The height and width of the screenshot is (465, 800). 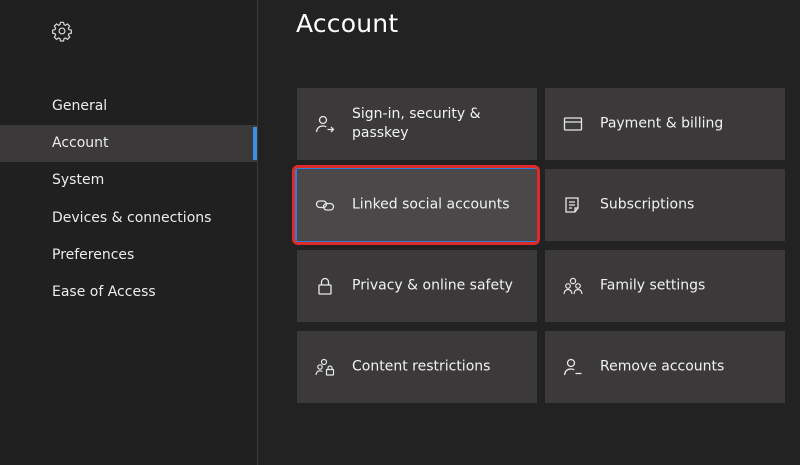 I want to click on gear-icon, so click(x=62, y=31).